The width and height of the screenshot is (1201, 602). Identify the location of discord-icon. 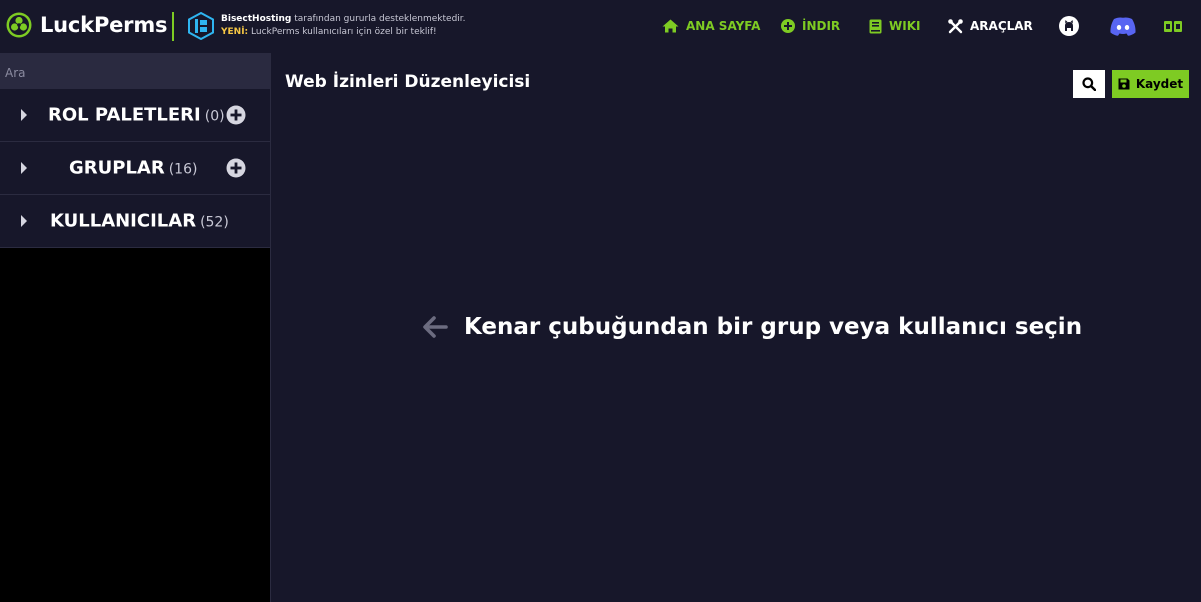
(1123, 26).